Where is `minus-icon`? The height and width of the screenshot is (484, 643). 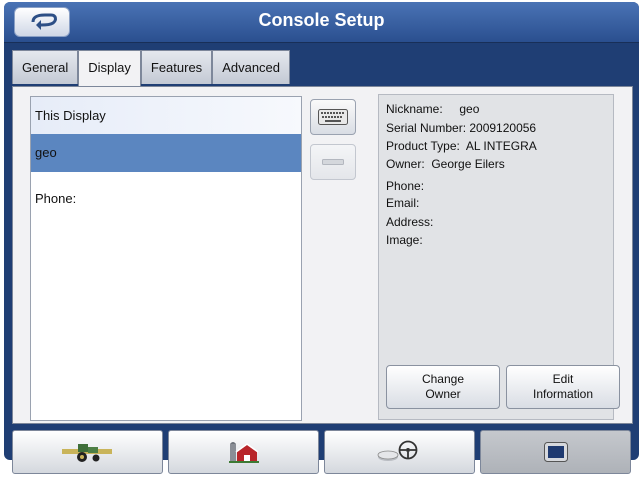 minus-icon is located at coordinates (333, 162).